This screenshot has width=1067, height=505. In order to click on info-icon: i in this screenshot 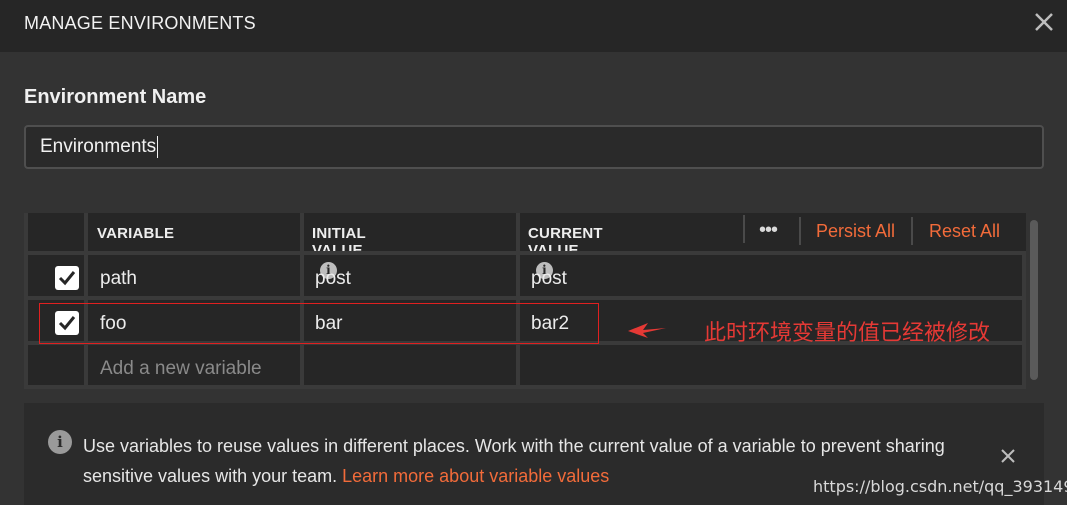, I will do `click(60, 442)`.